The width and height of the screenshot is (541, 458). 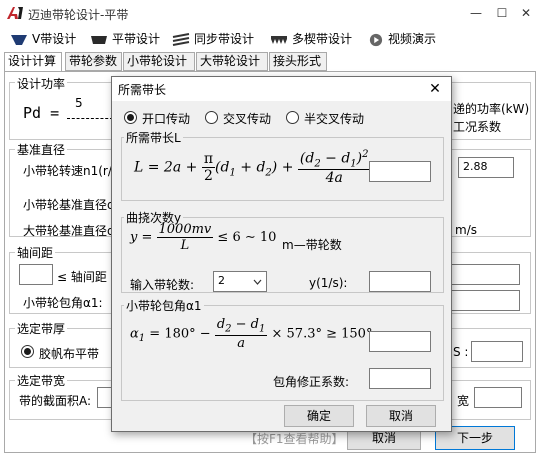 I want to click on video-icon, so click(x=376, y=39).